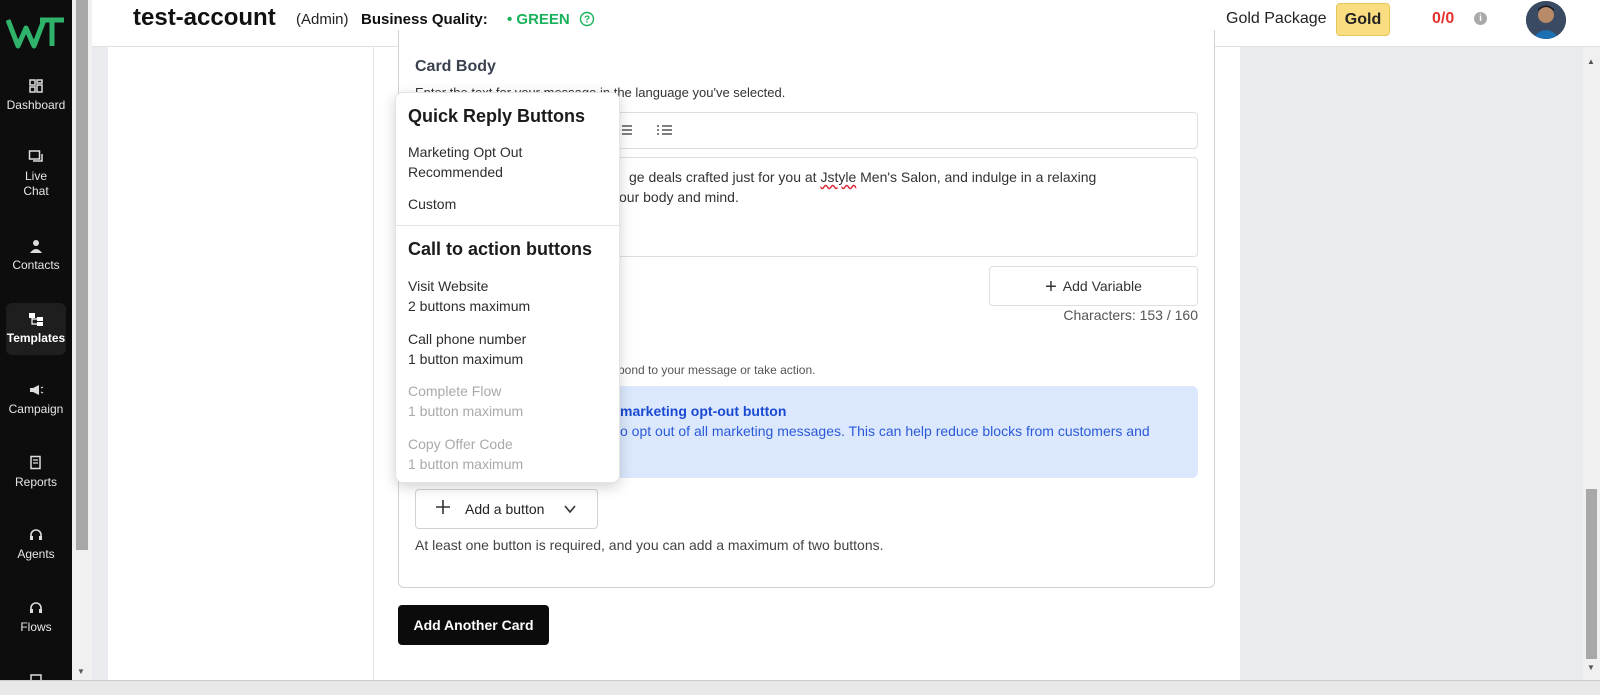 The width and height of the screenshot is (1600, 695). I want to click on sidebar-item-dashboard: Dashboard, so click(36, 95).